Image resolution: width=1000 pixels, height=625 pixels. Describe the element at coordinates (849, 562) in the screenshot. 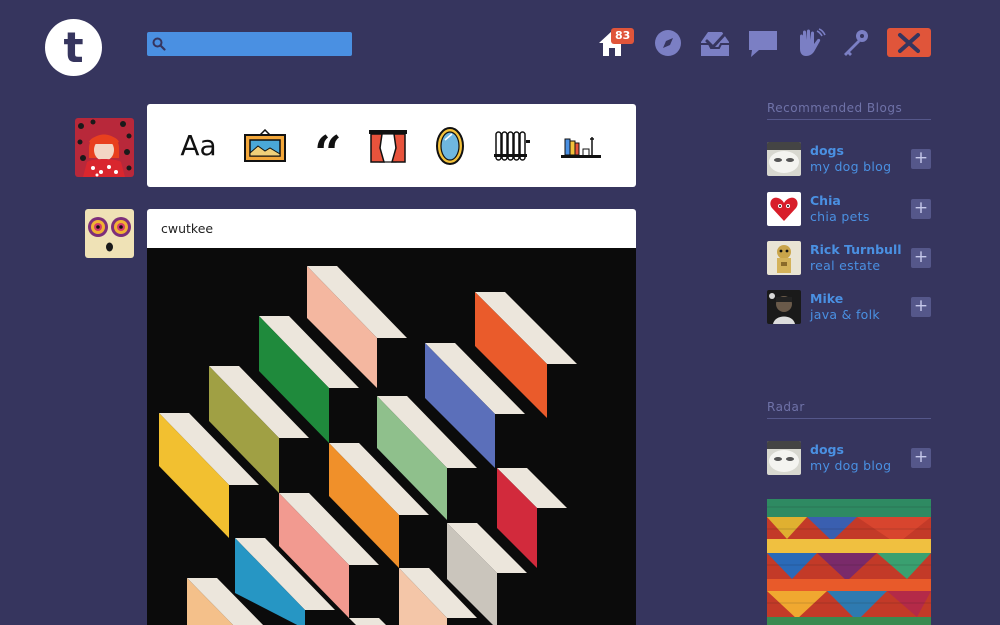

I see `radar-post-image` at that location.